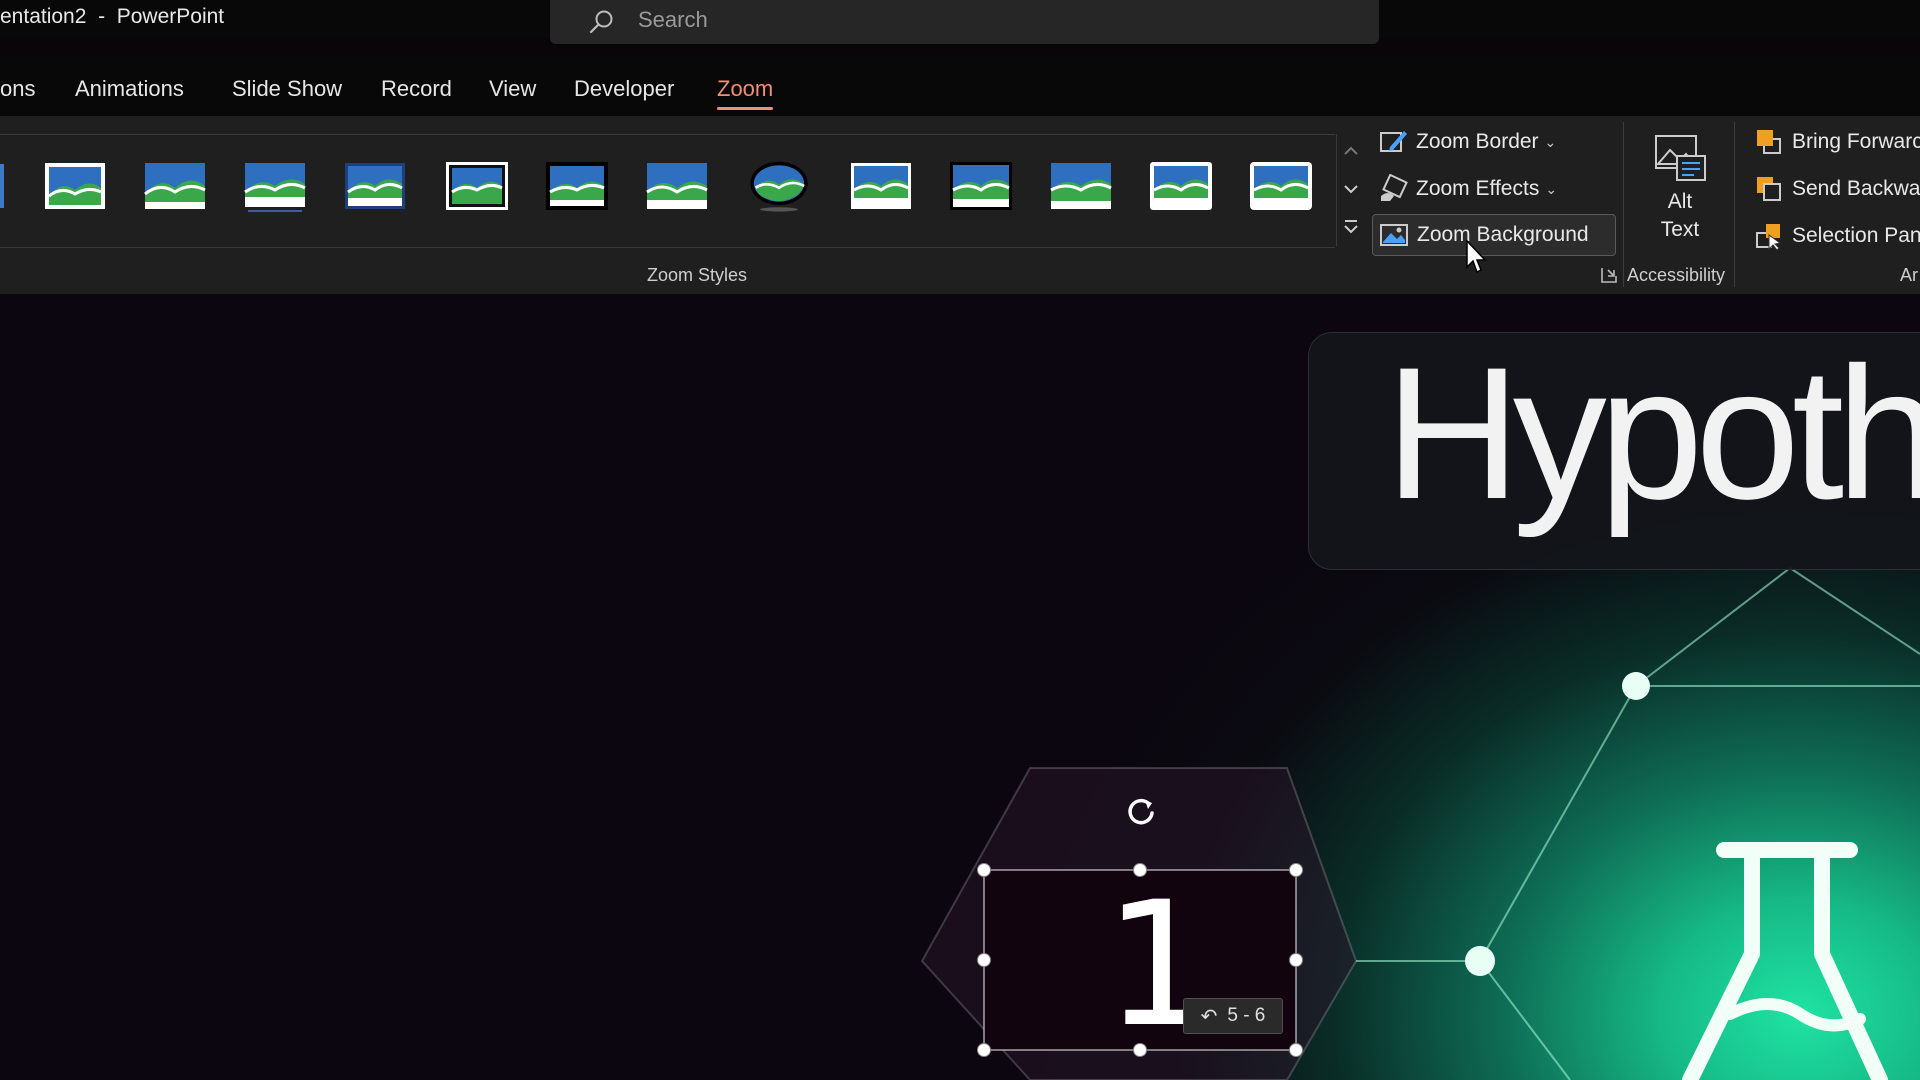 The width and height of the screenshot is (1920, 1080). What do you see at coordinates (964, 22) in the screenshot?
I see `search-box: Search` at bounding box center [964, 22].